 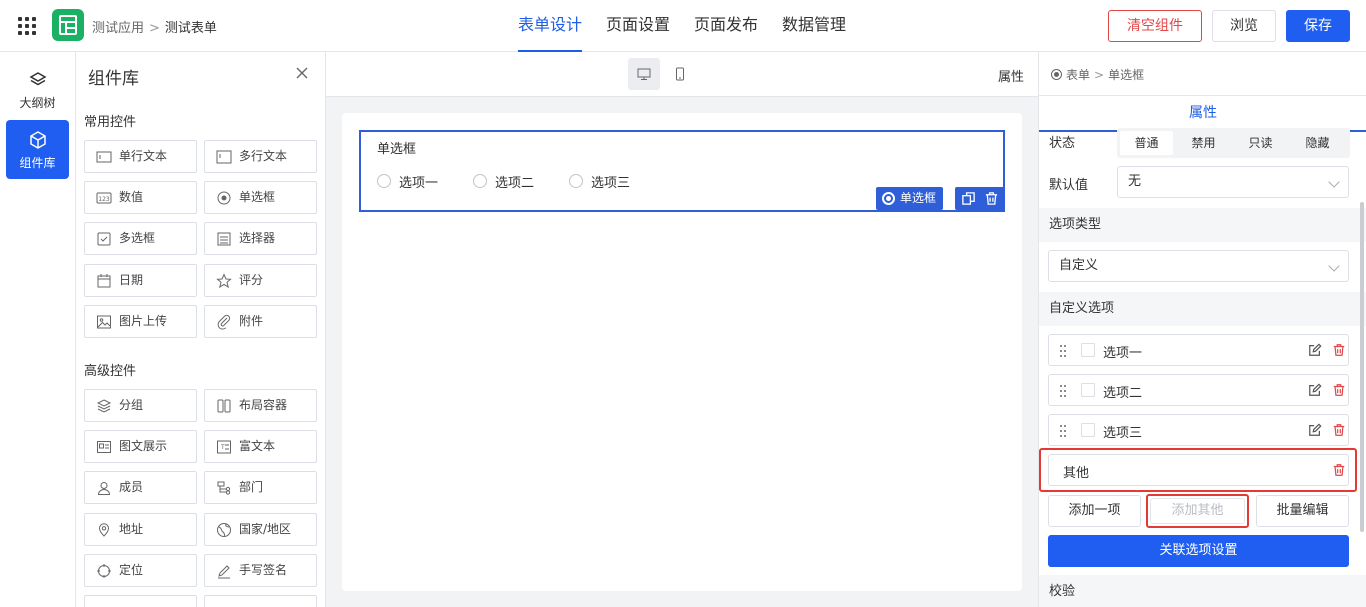 What do you see at coordinates (1069, 185) in the screenshot?
I see `default-value-label: 默认值` at bounding box center [1069, 185].